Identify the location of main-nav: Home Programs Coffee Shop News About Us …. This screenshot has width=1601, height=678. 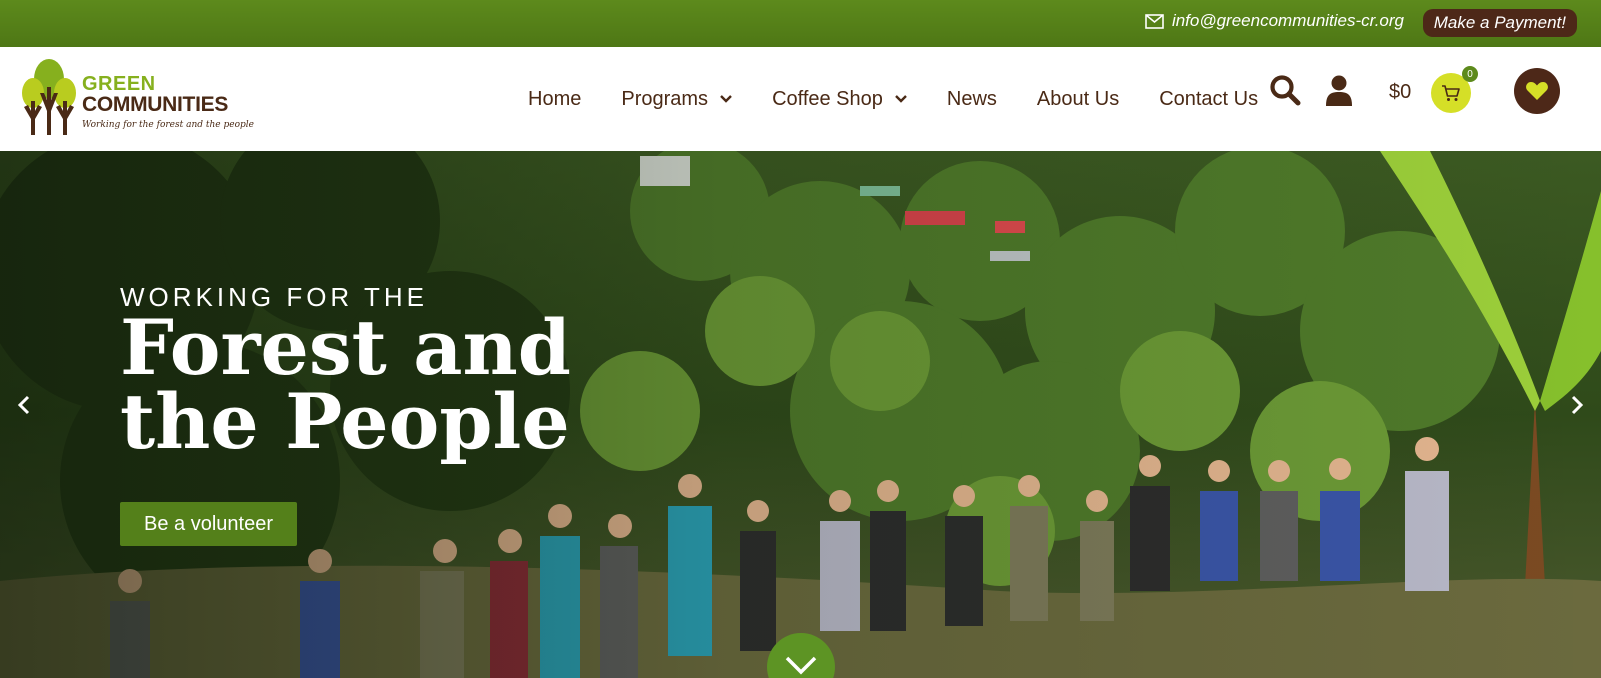
(893, 99).